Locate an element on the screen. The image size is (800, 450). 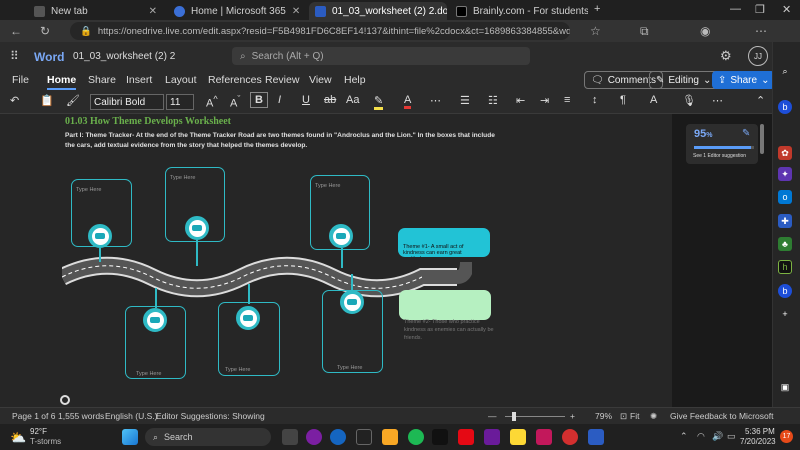
clock-date: 7/20/2023 is located at coordinates (758, 441).